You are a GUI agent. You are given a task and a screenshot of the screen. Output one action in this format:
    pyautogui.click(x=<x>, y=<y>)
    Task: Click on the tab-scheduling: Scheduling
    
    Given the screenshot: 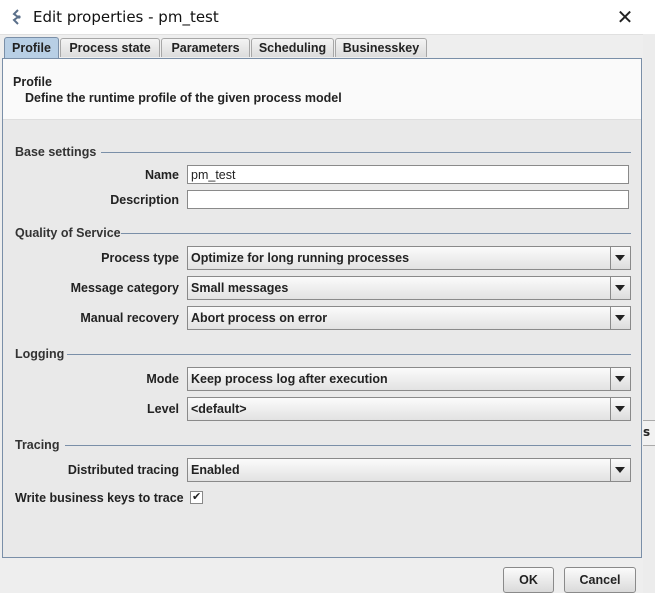 What is the action you would take?
    pyautogui.click(x=292, y=47)
    